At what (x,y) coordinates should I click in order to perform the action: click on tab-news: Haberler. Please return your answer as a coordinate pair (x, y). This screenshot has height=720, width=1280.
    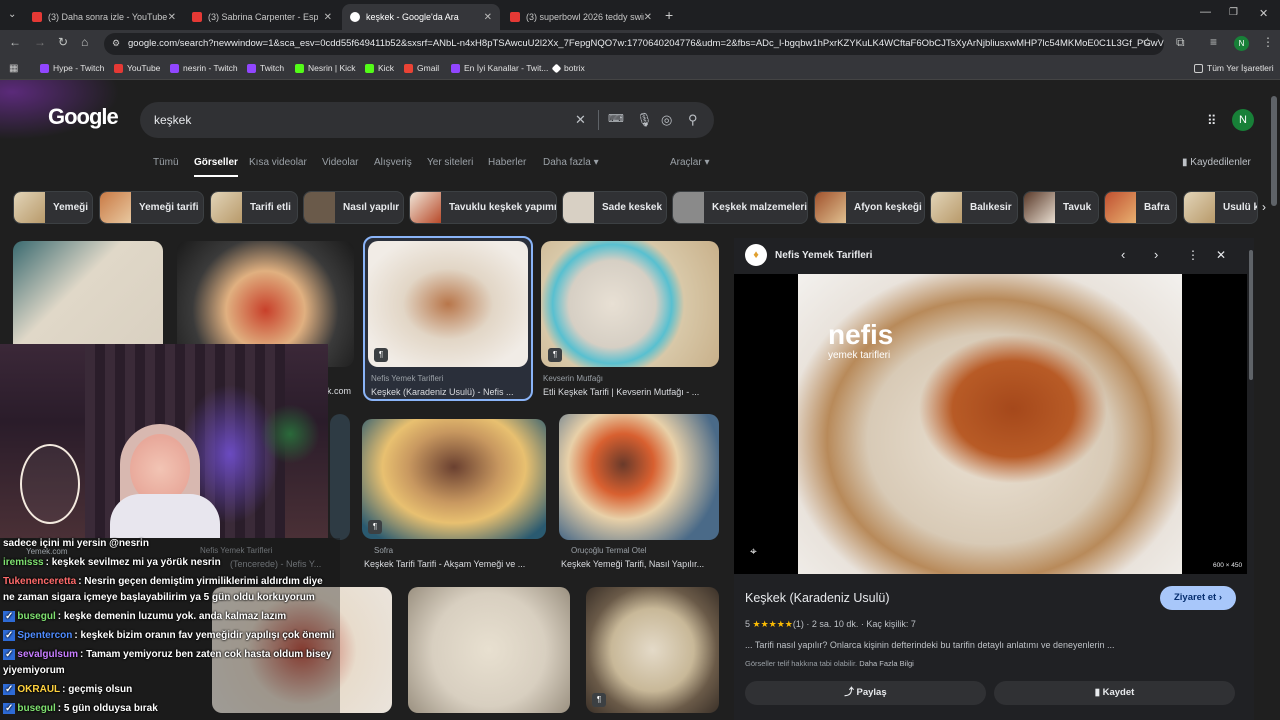
    Looking at the image, I should click on (507, 162).